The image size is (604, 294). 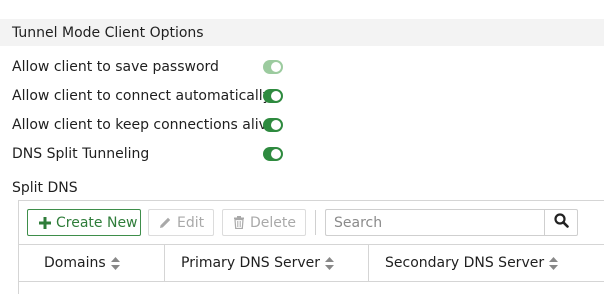 What do you see at coordinates (239, 222) in the screenshot?
I see `trash-icon` at bounding box center [239, 222].